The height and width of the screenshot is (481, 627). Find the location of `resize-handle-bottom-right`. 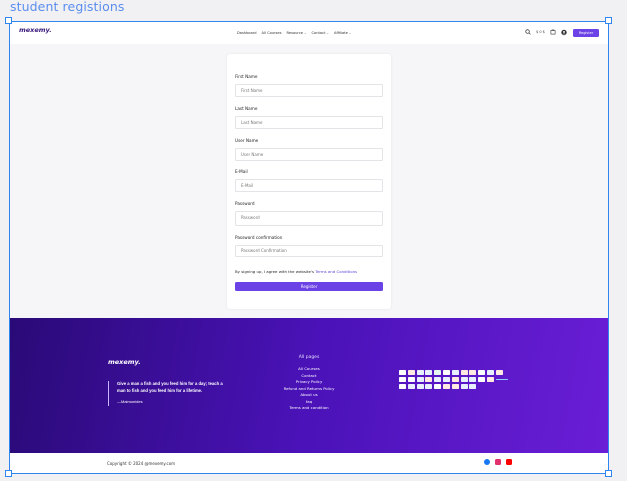

resize-handle-bottom-right is located at coordinates (608, 473).